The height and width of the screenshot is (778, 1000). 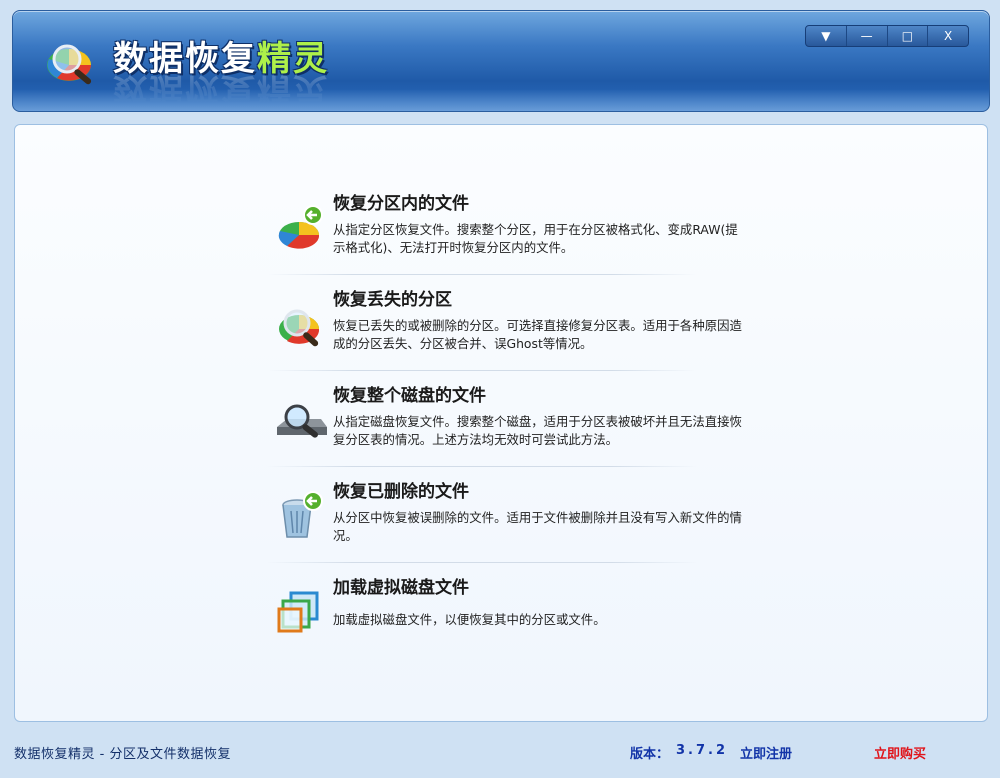 I want to click on register-link: 立即注册, so click(x=766, y=752).